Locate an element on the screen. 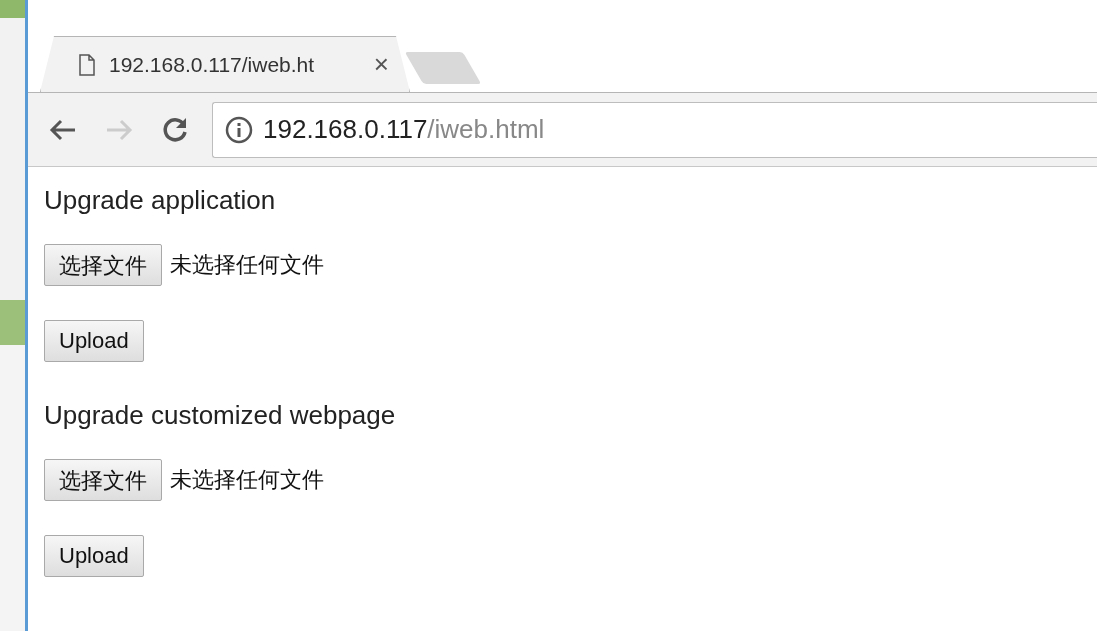  back-arrow-icon is located at coordinates (63, 129).